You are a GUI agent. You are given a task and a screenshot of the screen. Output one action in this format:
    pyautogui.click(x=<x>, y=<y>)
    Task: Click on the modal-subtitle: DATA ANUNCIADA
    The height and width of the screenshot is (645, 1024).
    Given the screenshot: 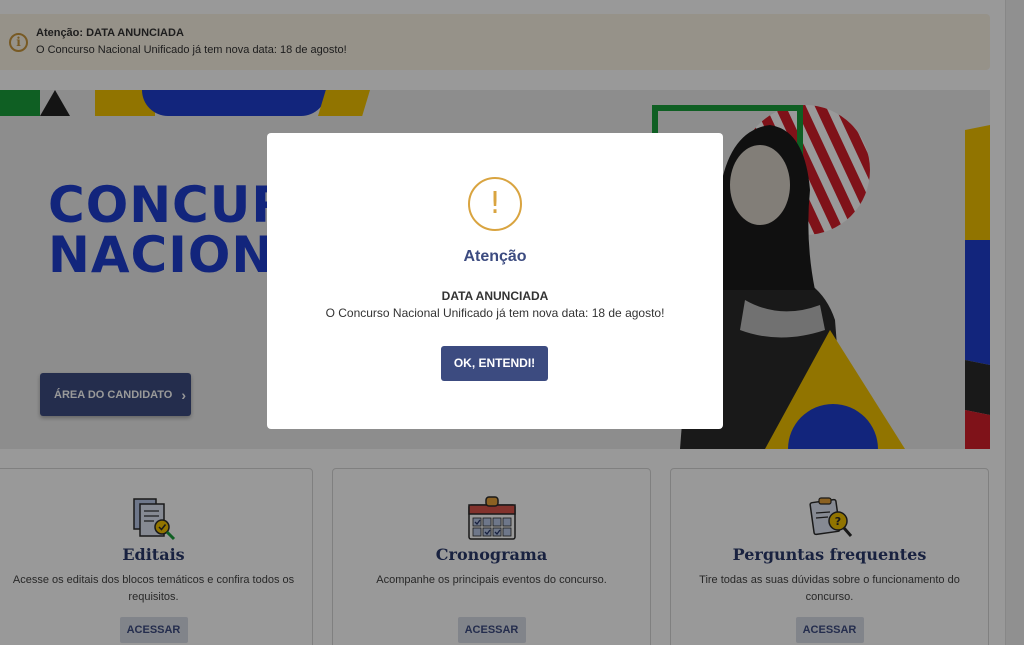 What is the action you would take?
    pyautogui.click(x=495, y=296)
    